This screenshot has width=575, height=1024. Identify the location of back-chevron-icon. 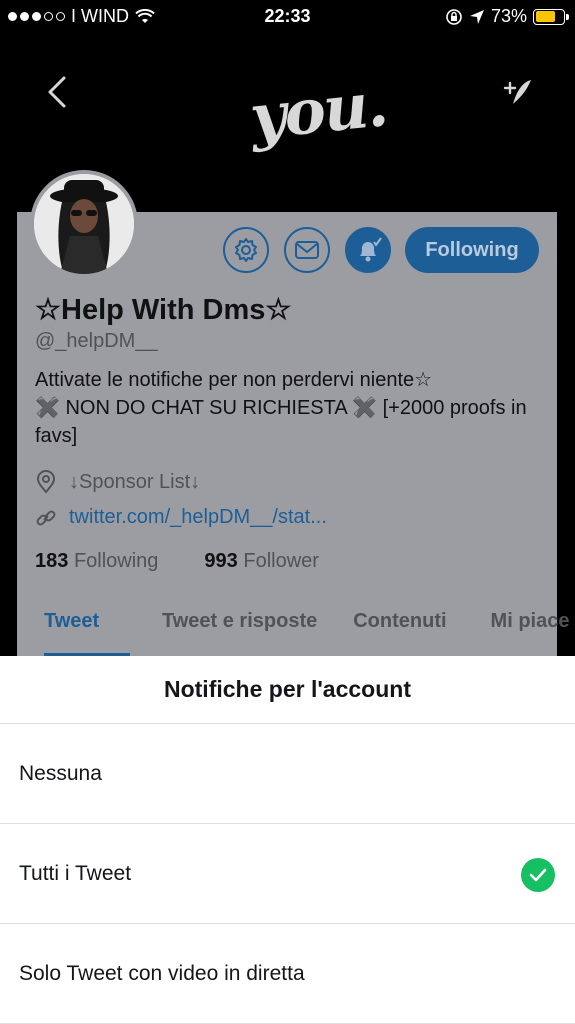
(57, 92).